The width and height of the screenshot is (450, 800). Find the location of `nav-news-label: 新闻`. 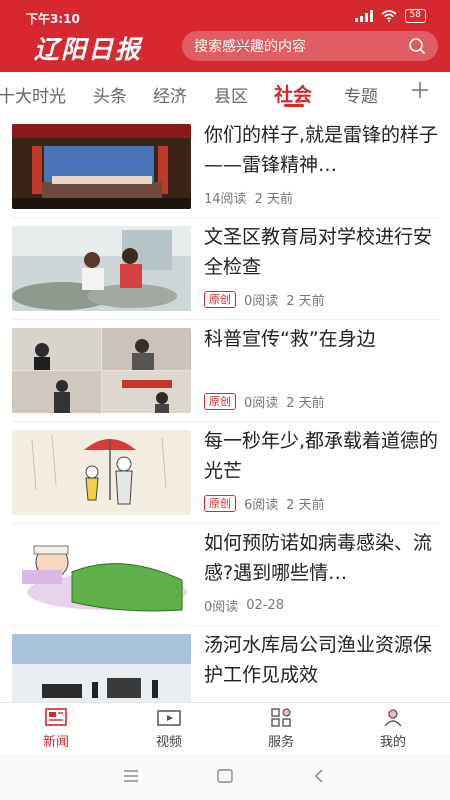

nav-news-label: 新闻 is located at coordinates (55, 742).